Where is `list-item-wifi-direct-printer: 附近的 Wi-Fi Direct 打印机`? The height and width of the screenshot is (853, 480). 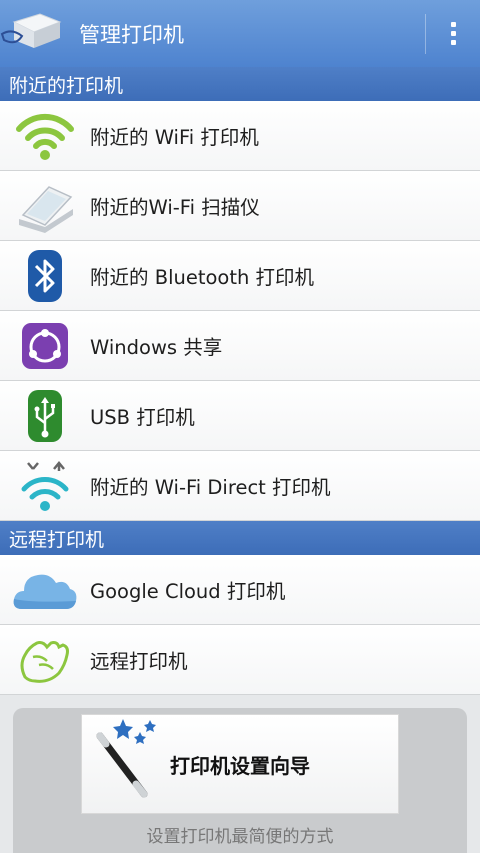 list-item-wifi-direct-printer: 附近的 Wi-Fi Direct 打印机 is located at coordinates (240, 486).